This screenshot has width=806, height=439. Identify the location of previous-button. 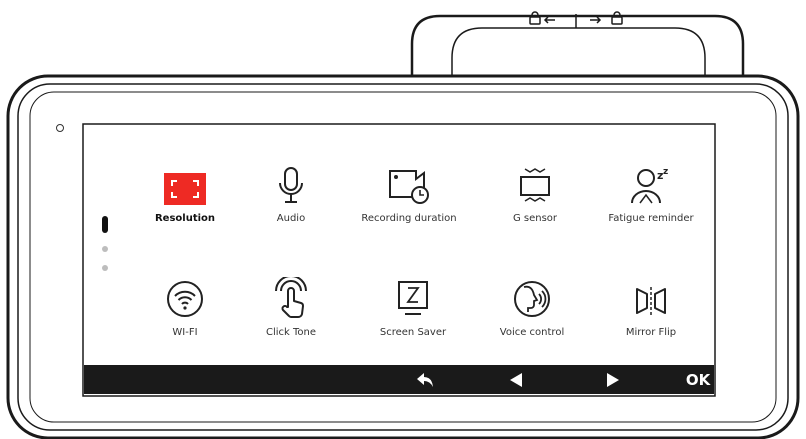
(516, 379).